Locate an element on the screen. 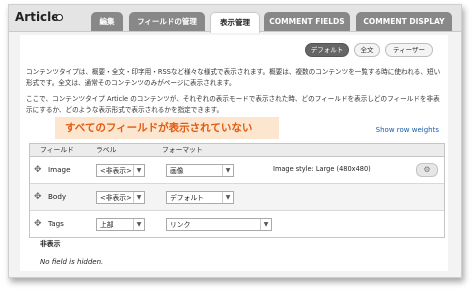  table-header: フィールド ラベル フォーマット is located at coordinates (237, 150).